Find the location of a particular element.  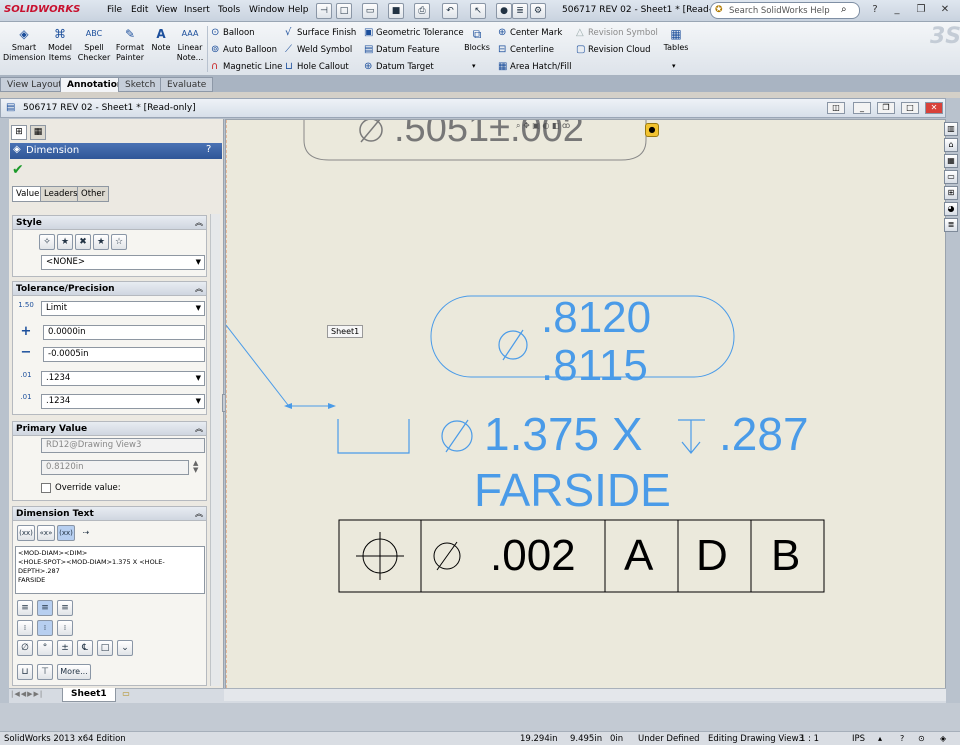

ok-checkmark-icon: ✔ is located at coordinates (18, 170).